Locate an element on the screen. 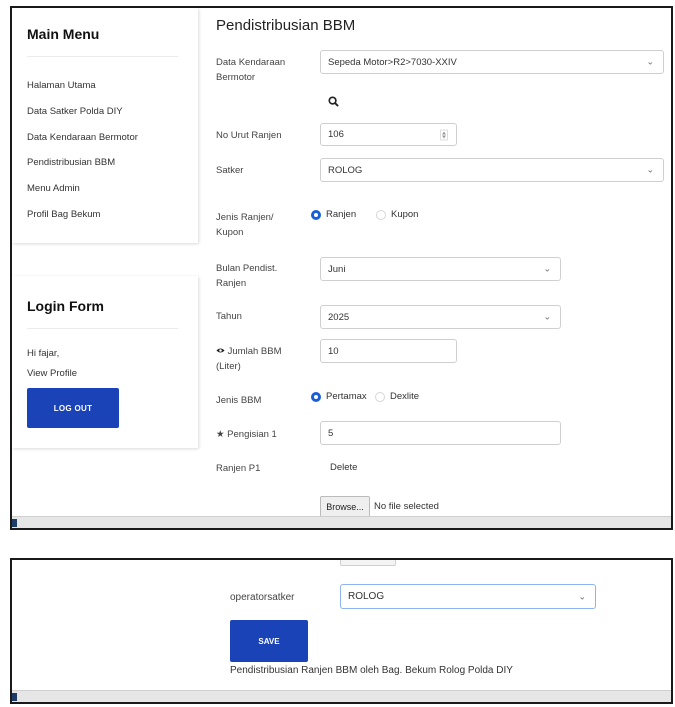 The image size is (675, 707). menu-item-data-satker: Data Satker Polda DIY is located at coordinates (75, 111).